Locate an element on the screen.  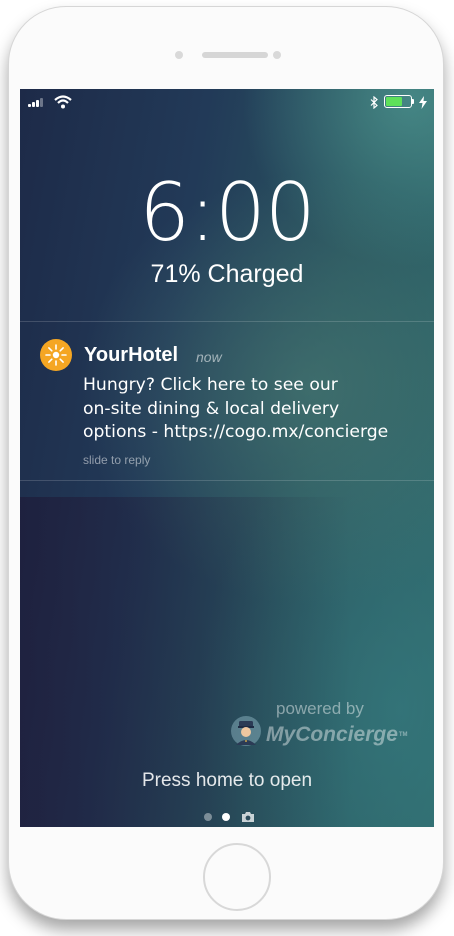
status-bar is located at coordinates (227, 102).